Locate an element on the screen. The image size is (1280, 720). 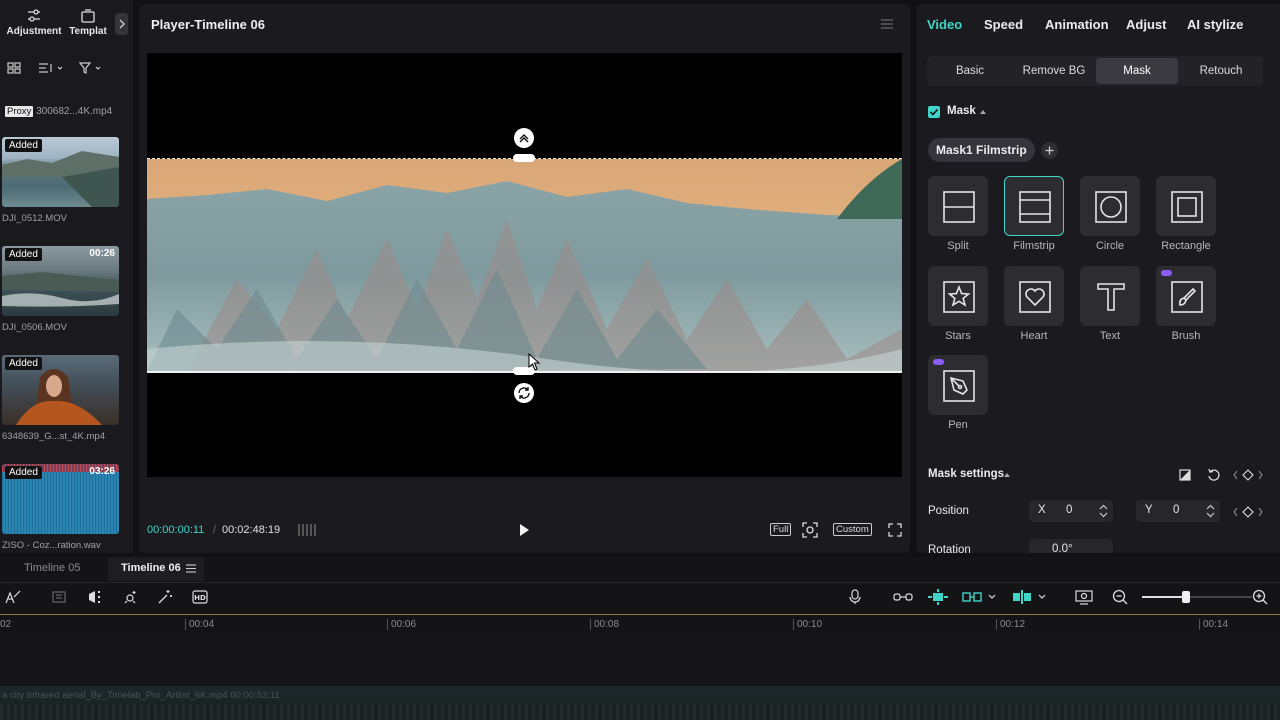
auto-reframe-icon is located at coordinates (13, 597).